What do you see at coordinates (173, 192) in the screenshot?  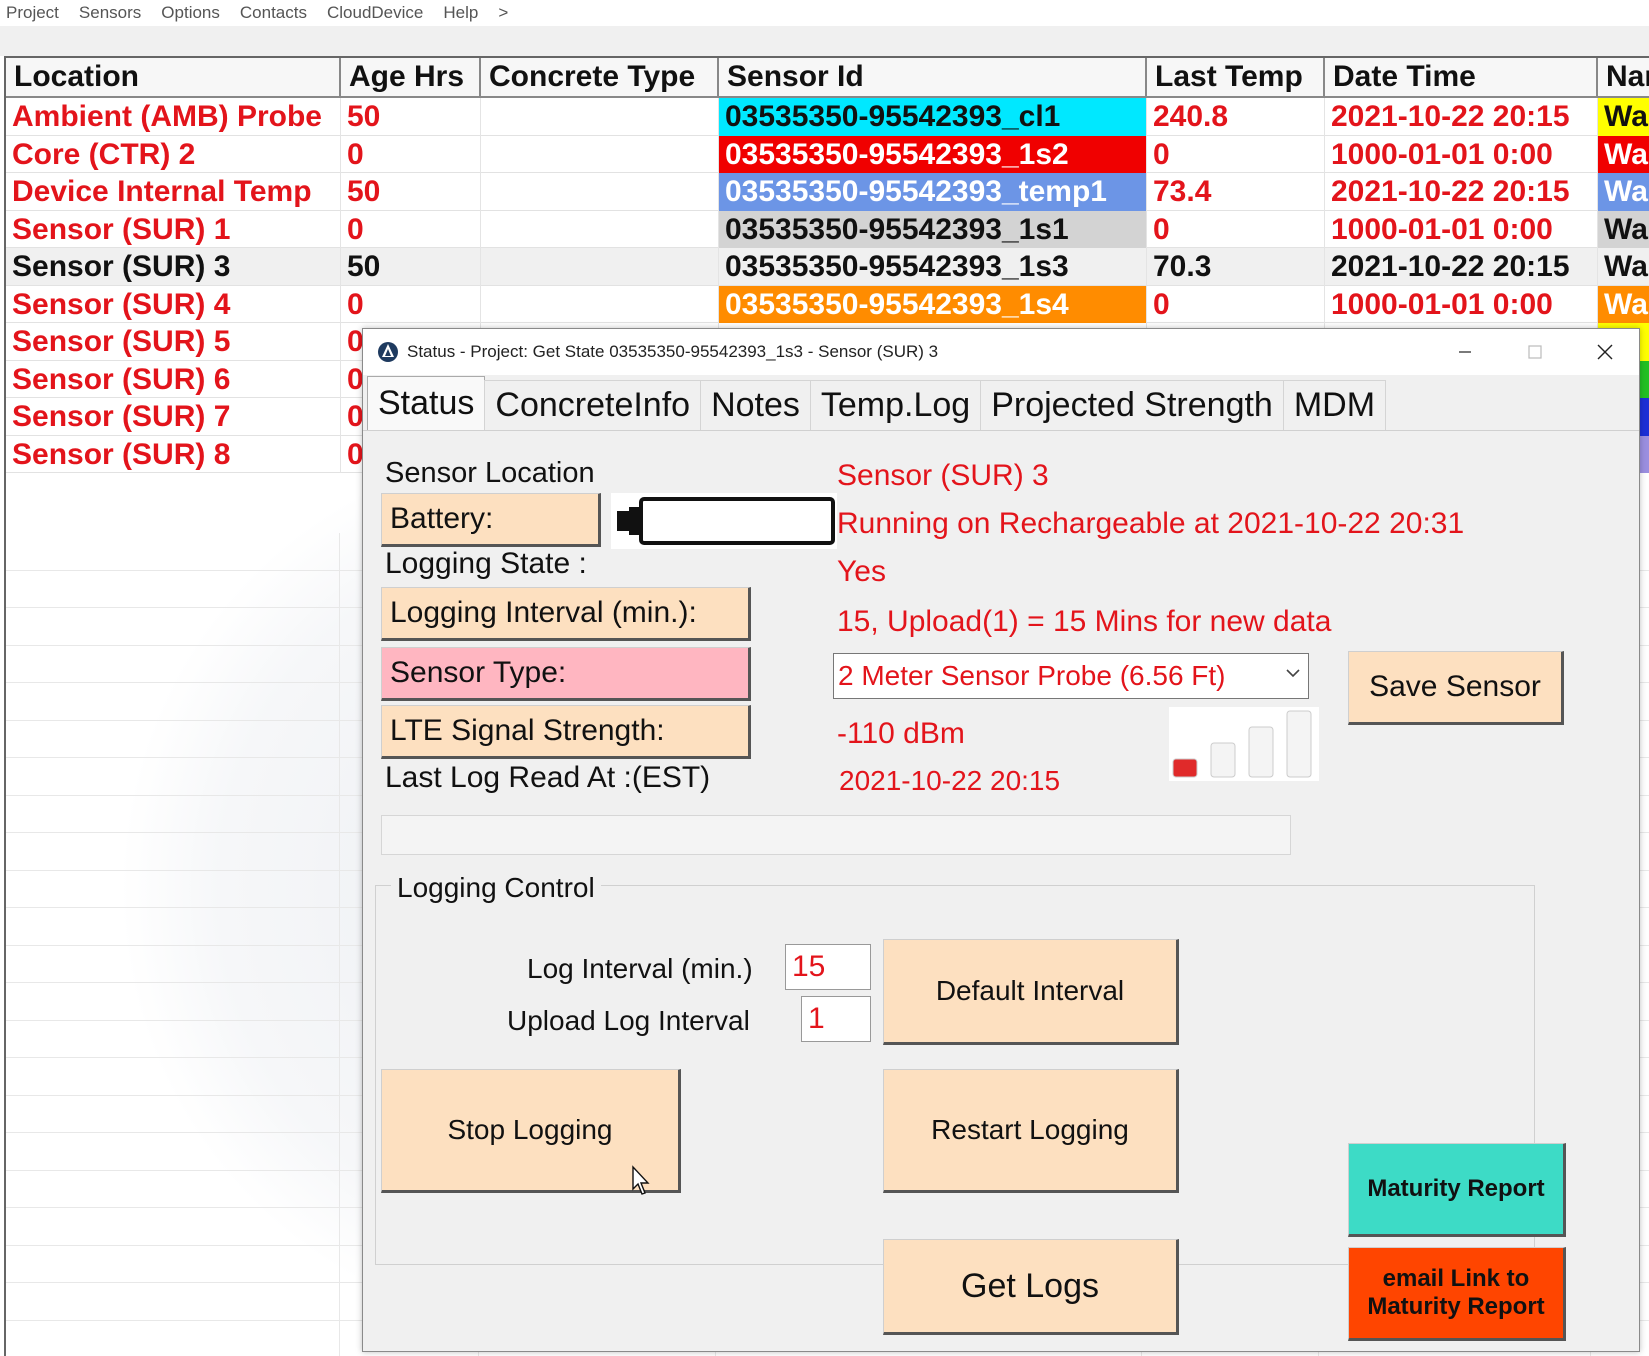 I see `cell-location: Device Internal Temp` at bounding box center [173, 192].